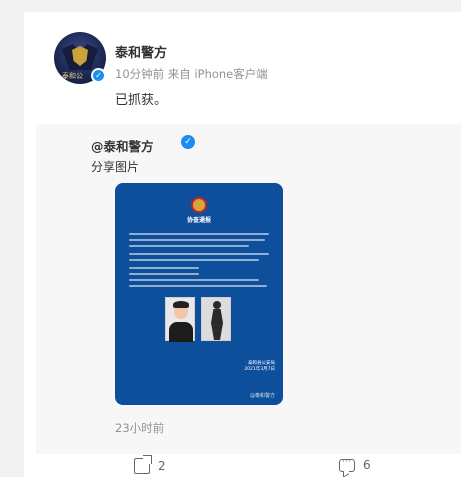  Describe the element at coordinates (259, 366) in the screenshot. I see `poster-footer: 泰和县公安局 2021年3月7日` at that location.